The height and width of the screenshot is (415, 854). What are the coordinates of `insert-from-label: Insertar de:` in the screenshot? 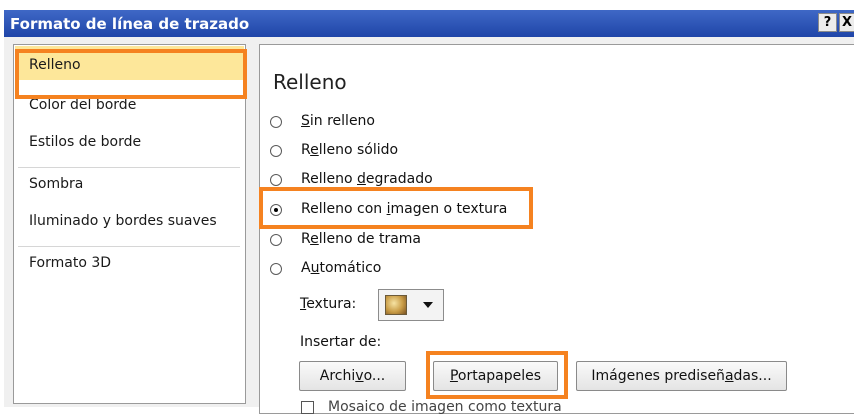 It's located at (341, 342).